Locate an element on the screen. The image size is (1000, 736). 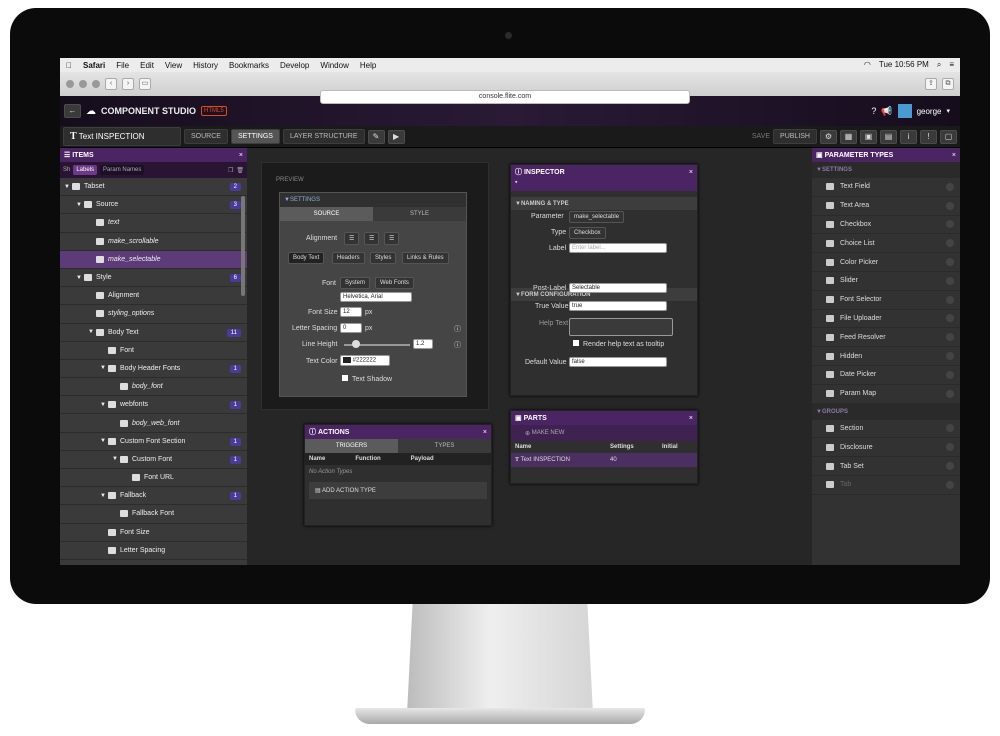
copy-icon: ❐ is located at coordinates (230, 170).